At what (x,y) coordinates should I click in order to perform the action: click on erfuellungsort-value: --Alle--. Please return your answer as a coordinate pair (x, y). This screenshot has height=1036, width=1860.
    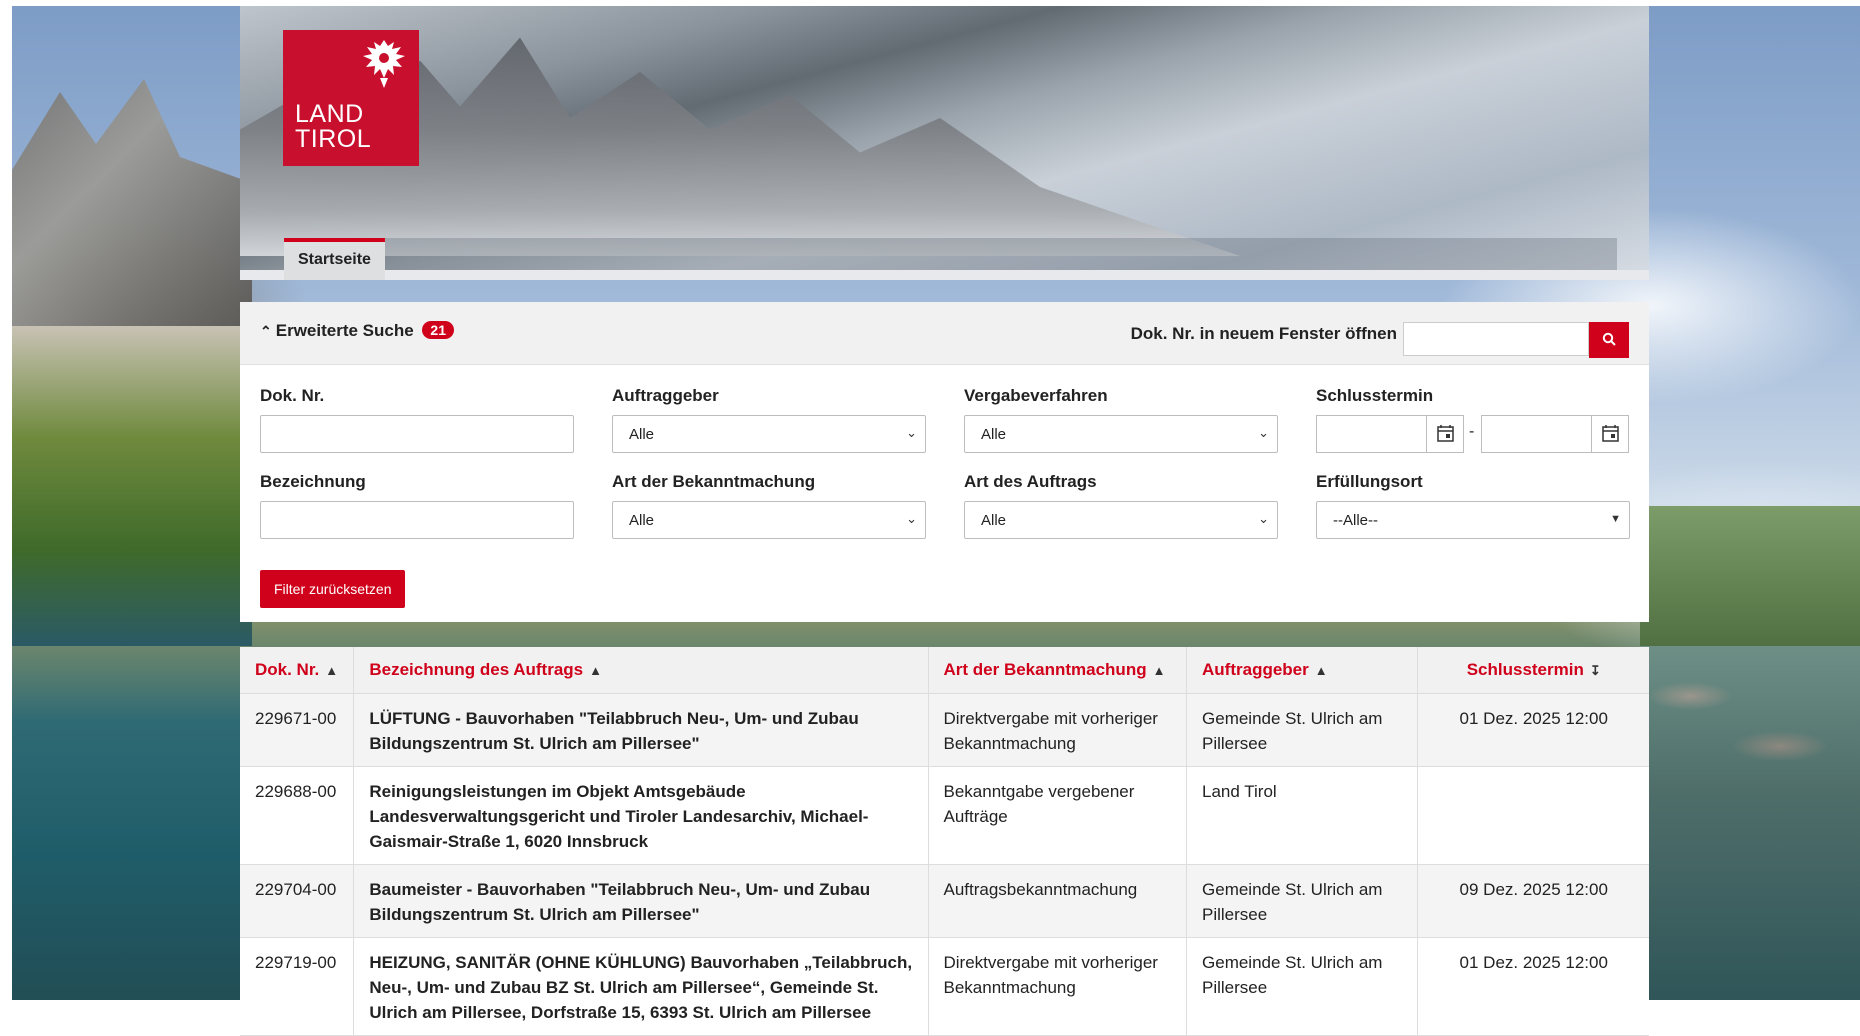
    Looking at the image, I should click on (1355, 520).